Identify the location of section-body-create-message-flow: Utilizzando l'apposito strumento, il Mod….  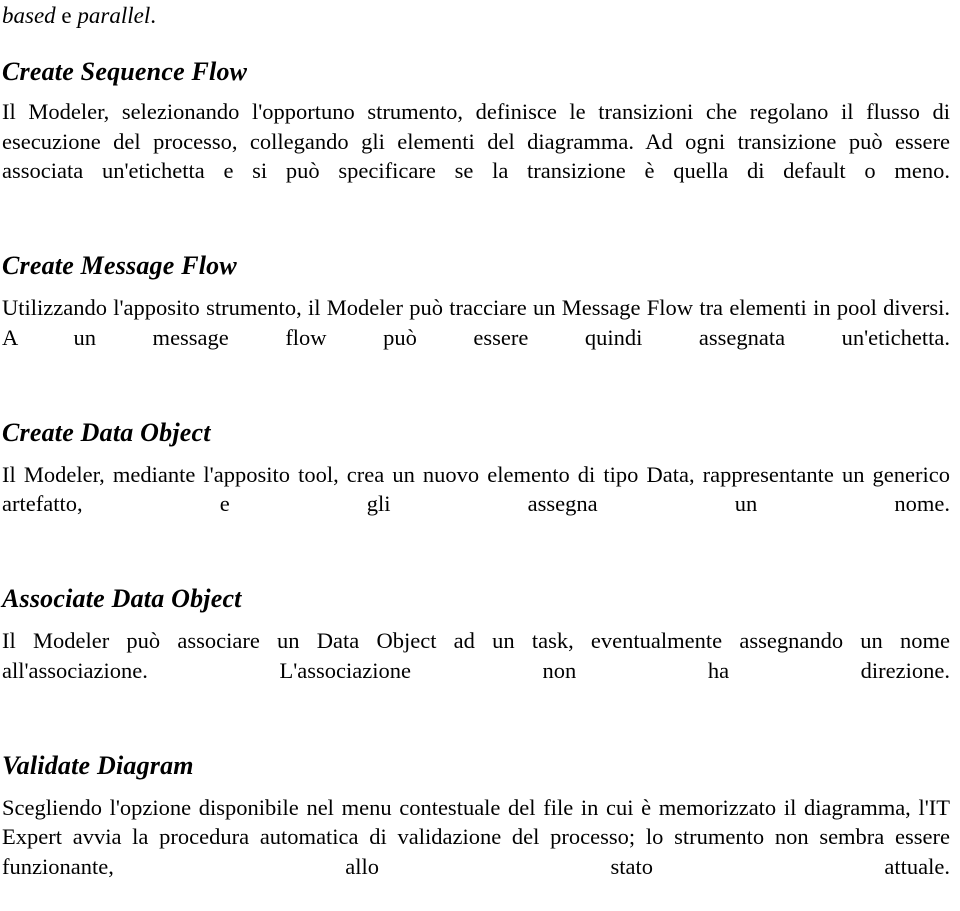
(476, 322).